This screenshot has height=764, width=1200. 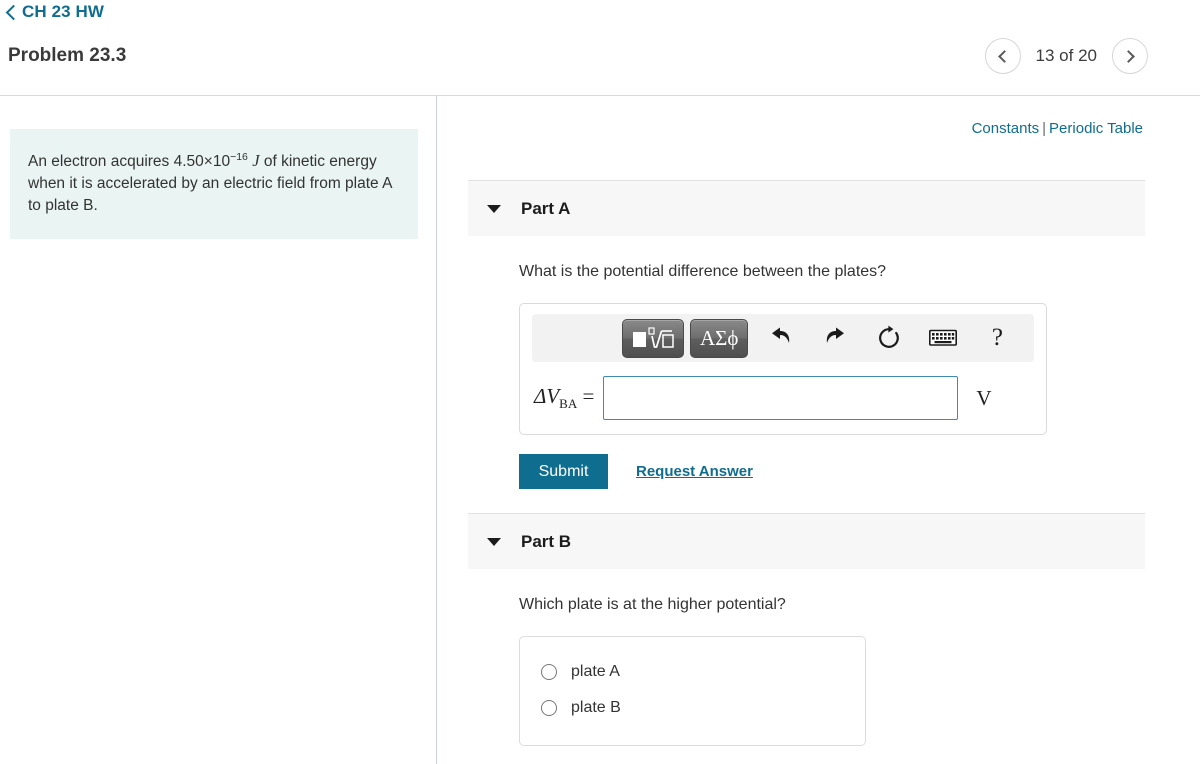 I want to click on keyboard-icon, so click(x=943, y=338).